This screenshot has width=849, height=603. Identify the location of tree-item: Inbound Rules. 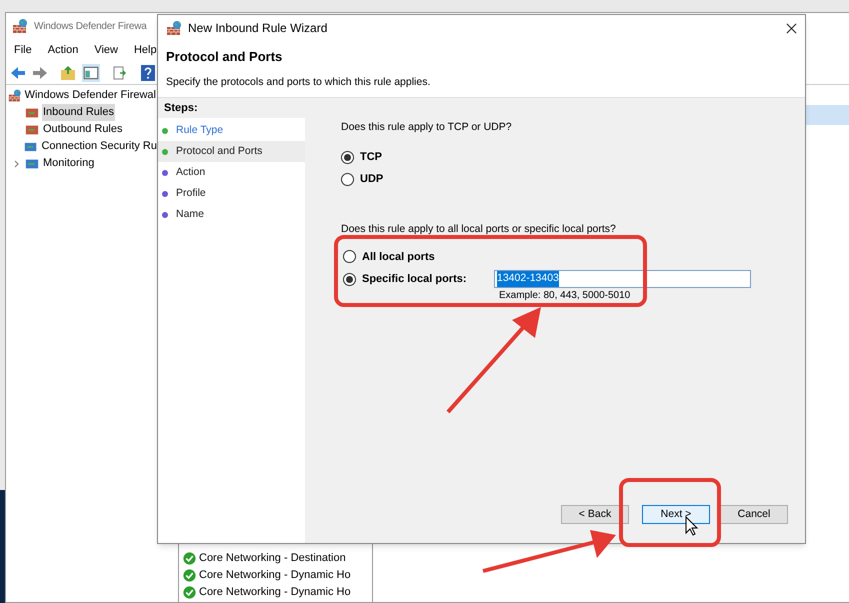
(78, 112).